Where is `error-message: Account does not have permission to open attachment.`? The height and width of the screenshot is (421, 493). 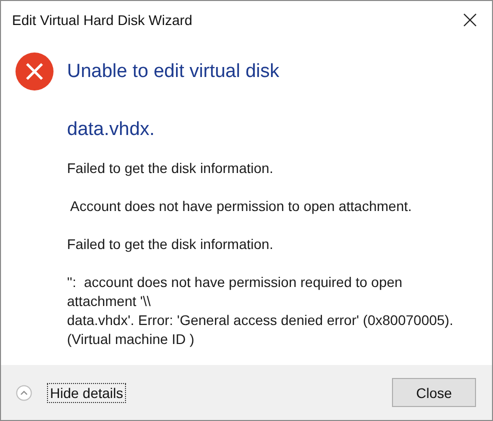 error-message: Account does not have permission to open attachment. is located at coordinates (241, 206).